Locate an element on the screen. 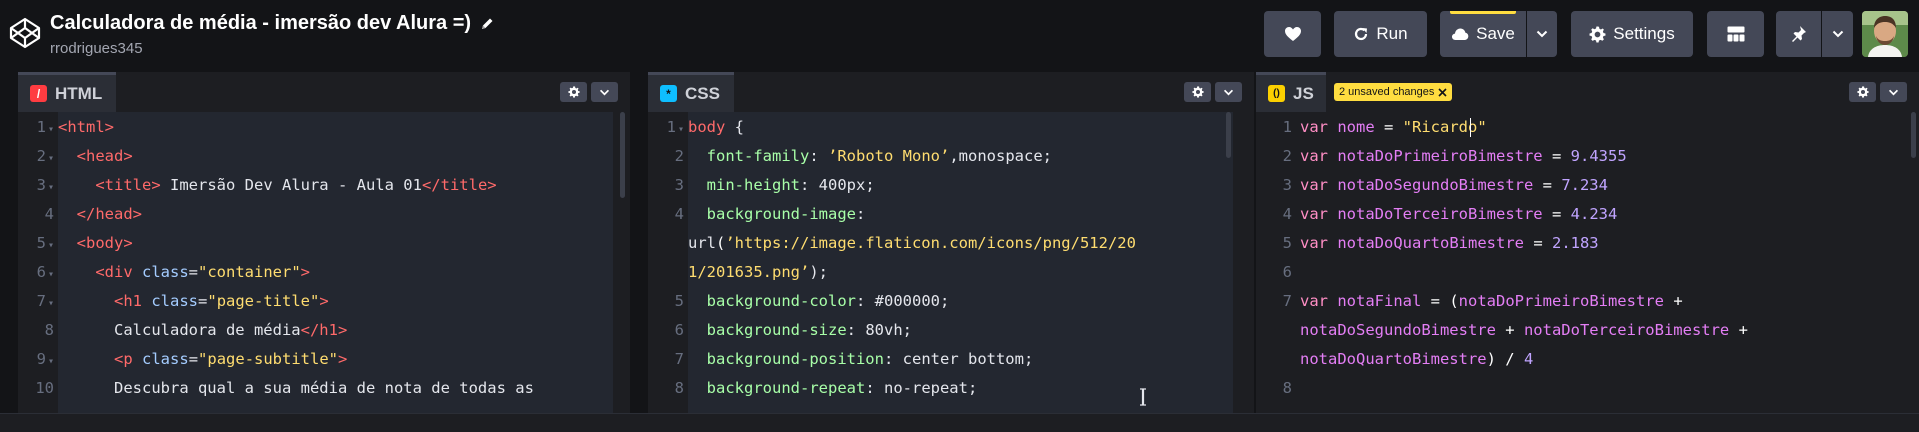 This screenshot has width=1919, height=432. close-icon is located at coordinates (1442, 92).